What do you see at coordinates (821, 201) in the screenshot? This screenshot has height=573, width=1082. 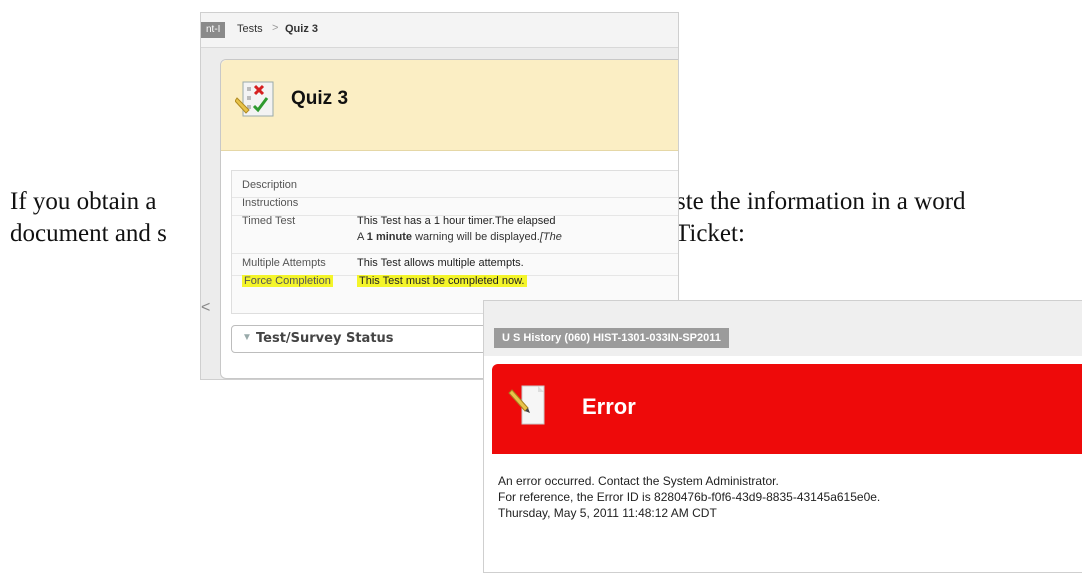 I see `document-line-1-right: ste the information in a word` at bounding box center [821, 201].